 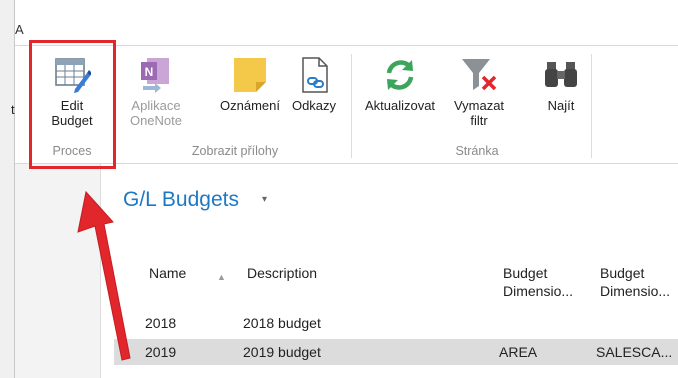 I want to click on title-dropdown-caret: ▾, so click(x=264, y=199).